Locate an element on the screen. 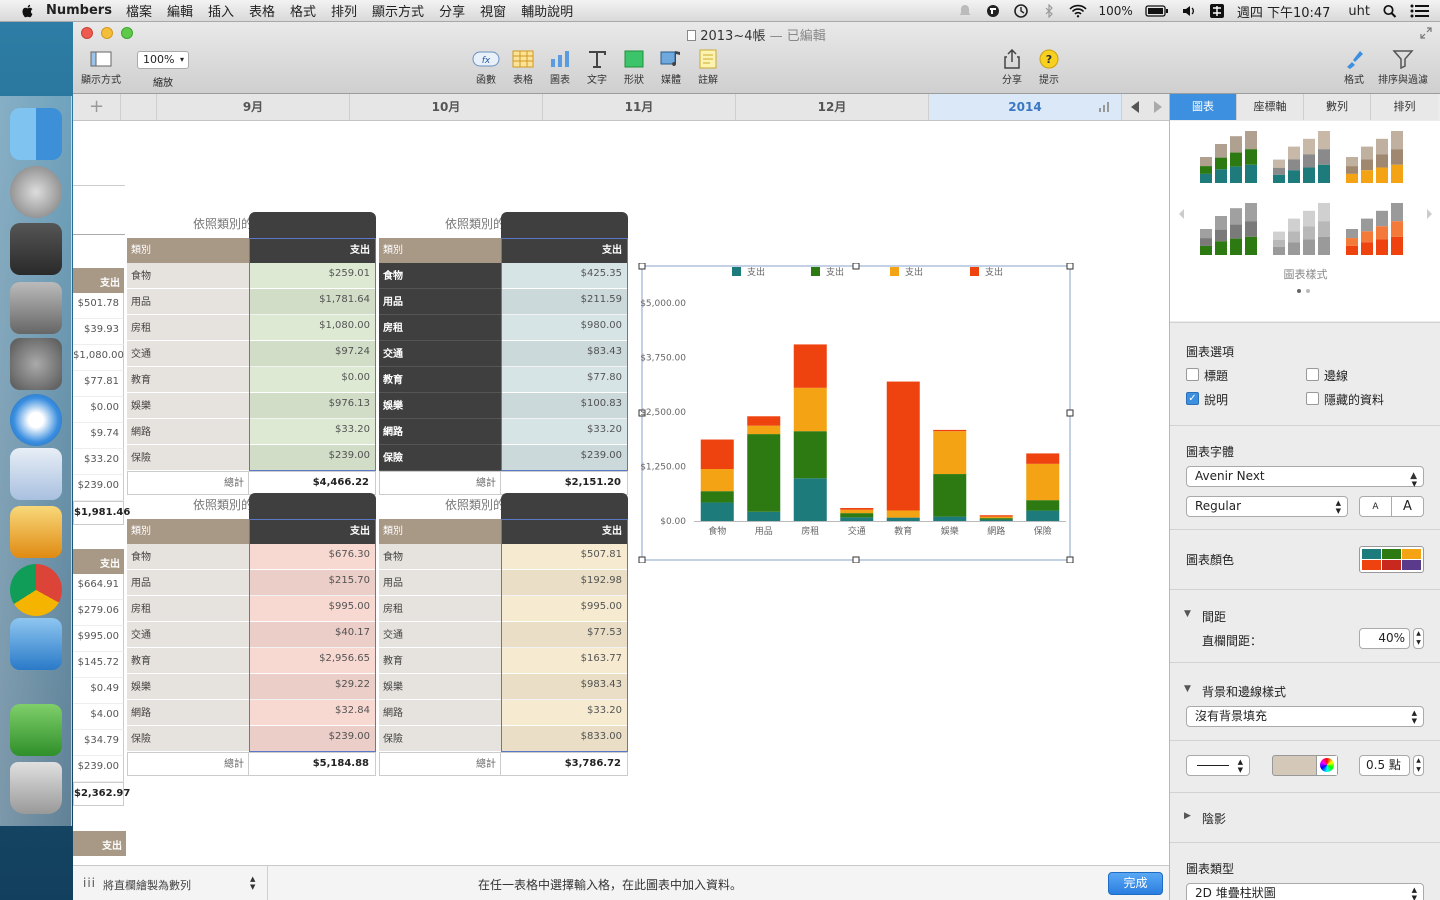 This screenshot has height=900, width=1440. menu-view: 顯示方式 is located at coordinates (398, 10).